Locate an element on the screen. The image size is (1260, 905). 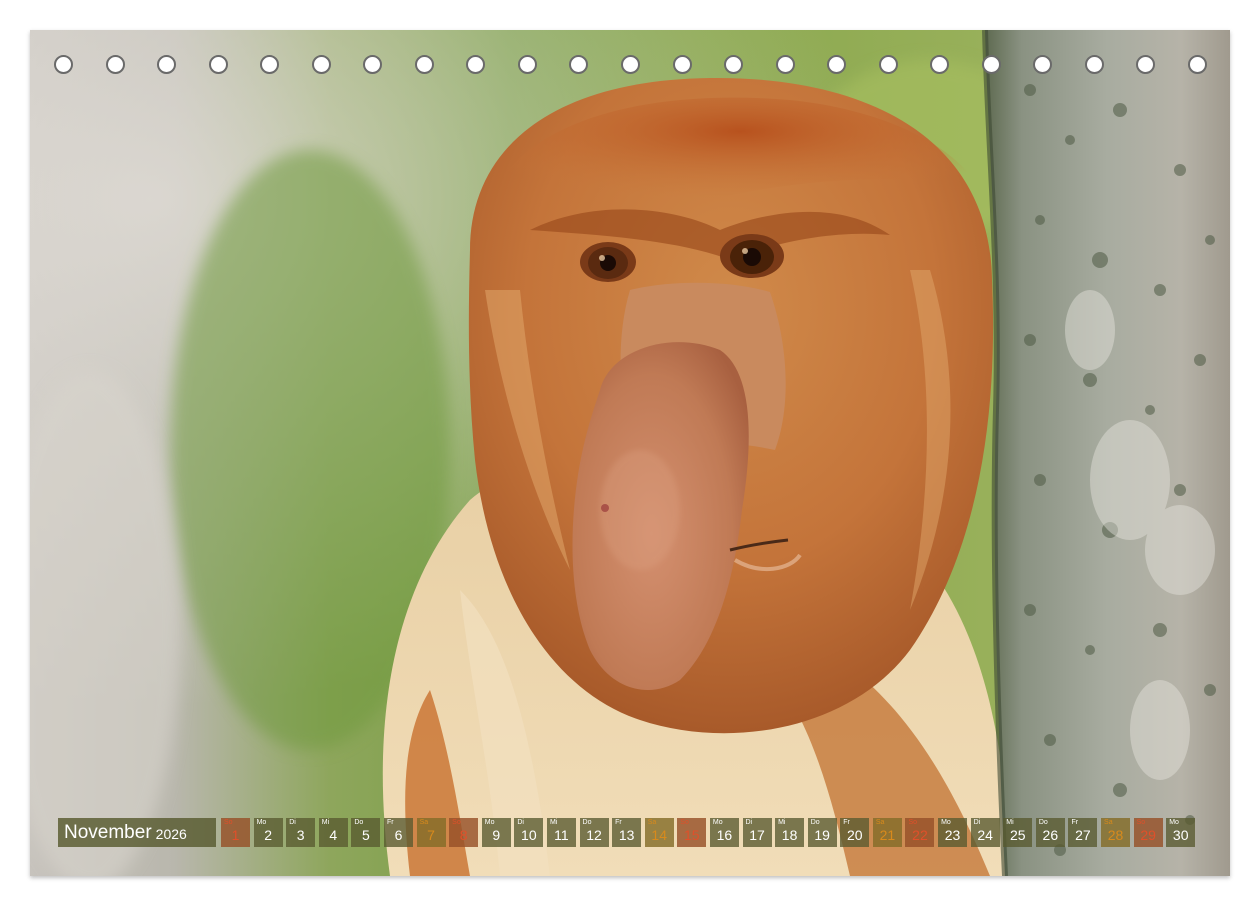
day-cell: So 22 is located at coordinates (920, 832).